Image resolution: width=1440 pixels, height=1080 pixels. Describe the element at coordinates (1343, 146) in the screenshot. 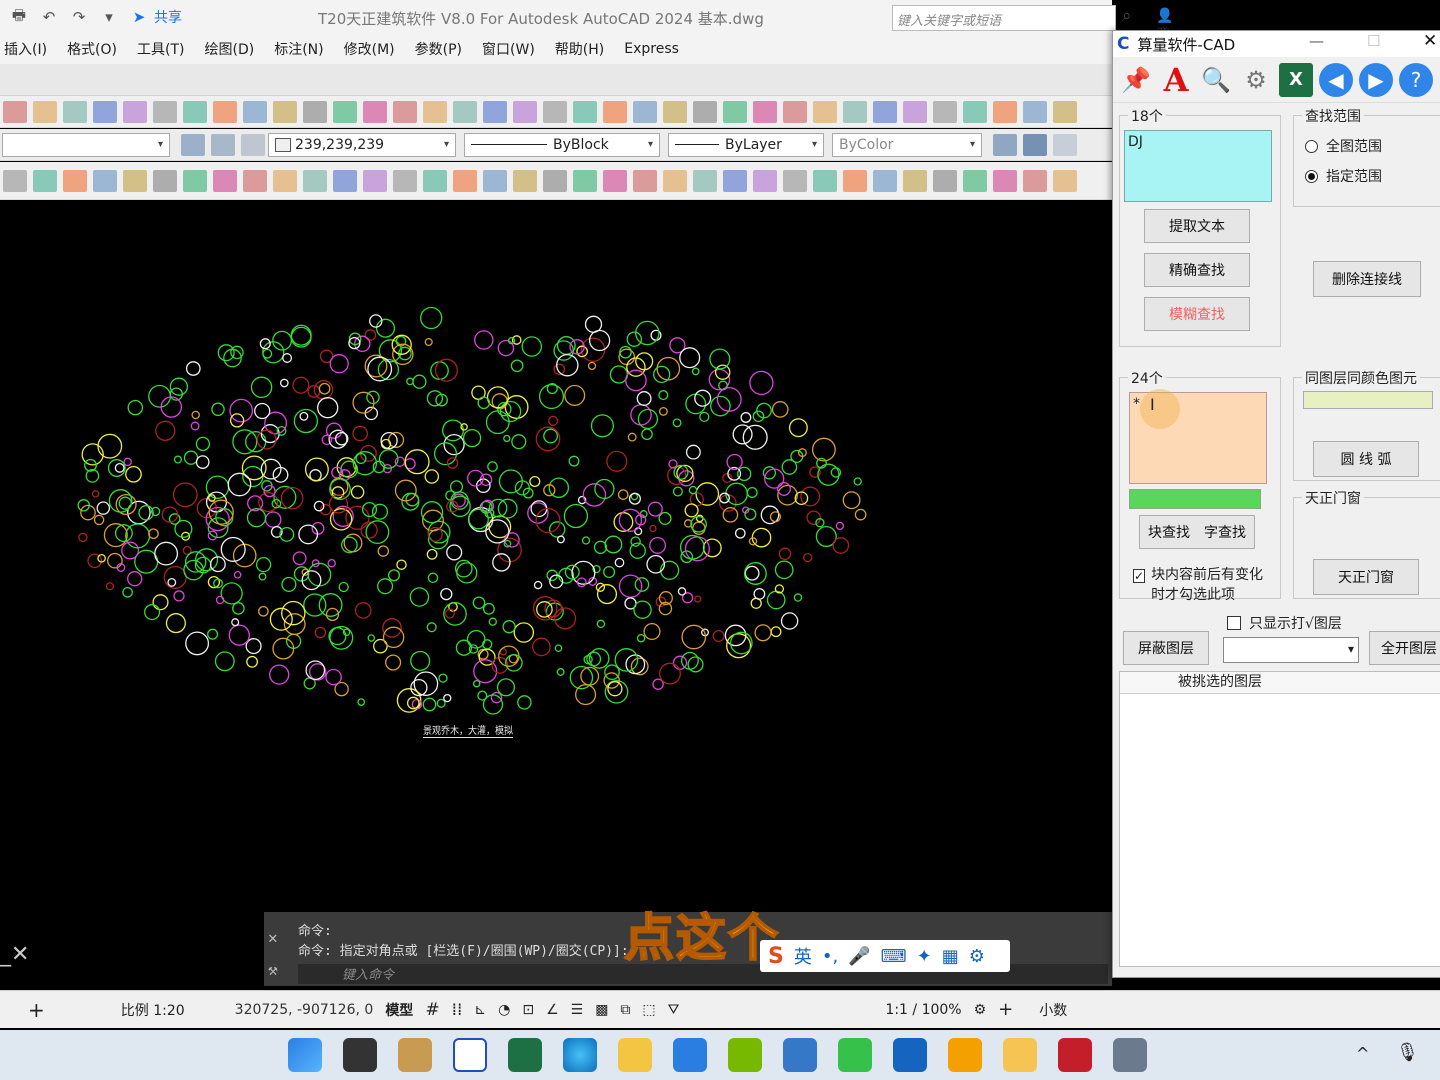

I see `scope-all-radio: 全图范围` at that location.